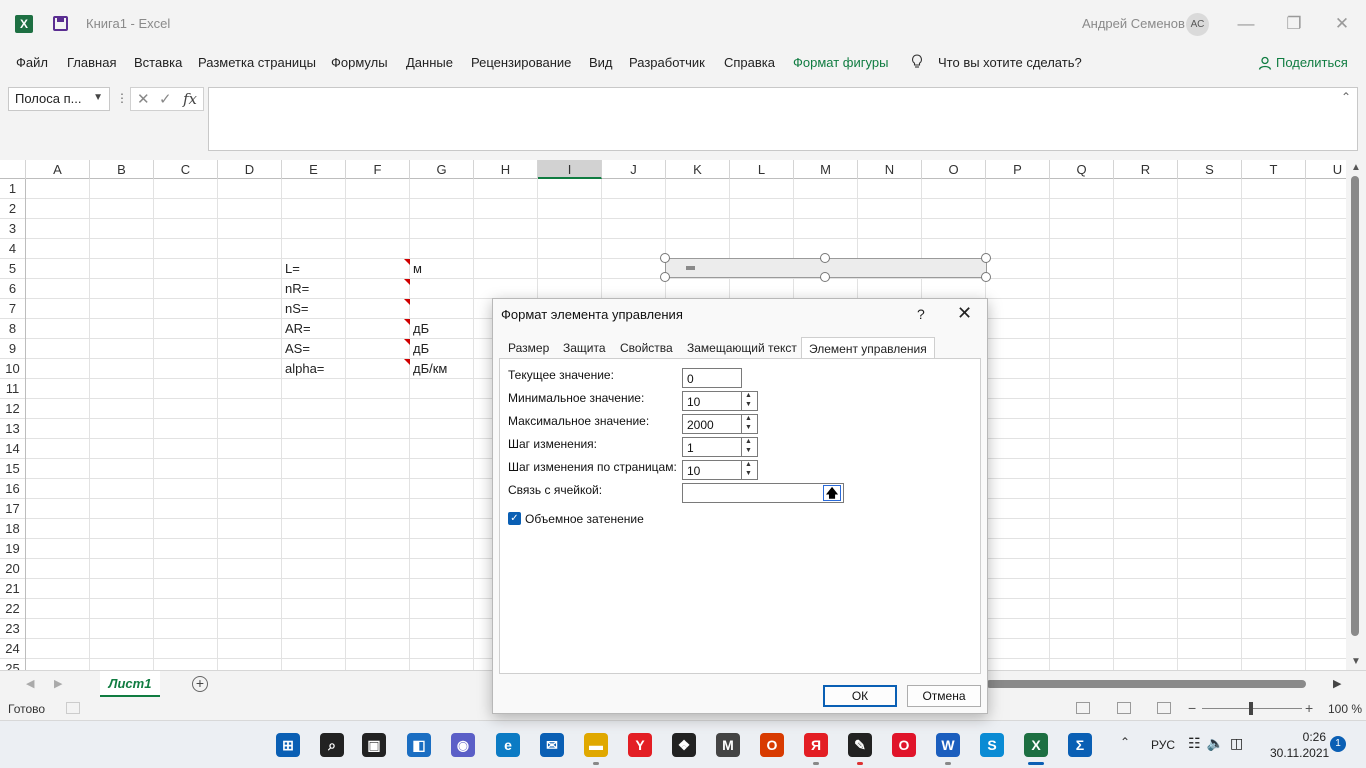  Describe the element at coordinates (1146, 684) in the screenshot. I see `horizontal-scroll-thumb` at that location.